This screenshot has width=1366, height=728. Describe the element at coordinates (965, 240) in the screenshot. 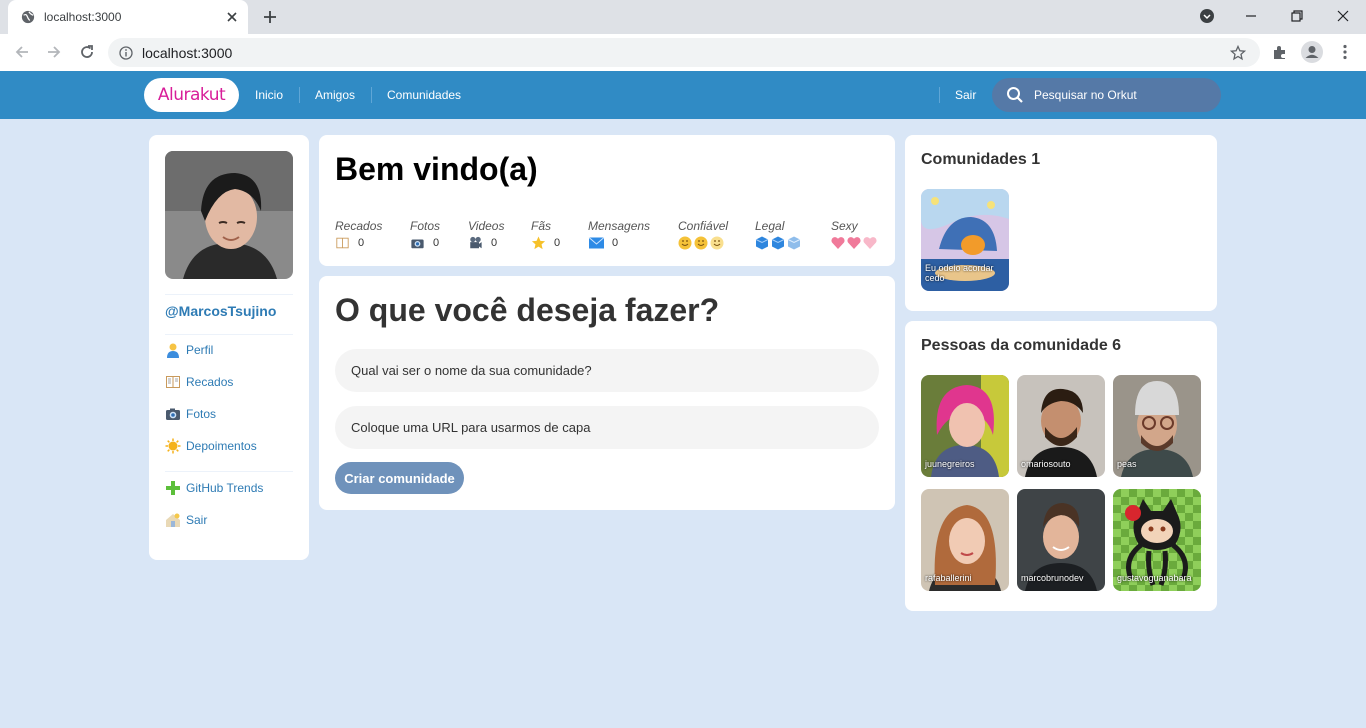

I see `community-tile: Eu odeio acordar cedo` at that location.